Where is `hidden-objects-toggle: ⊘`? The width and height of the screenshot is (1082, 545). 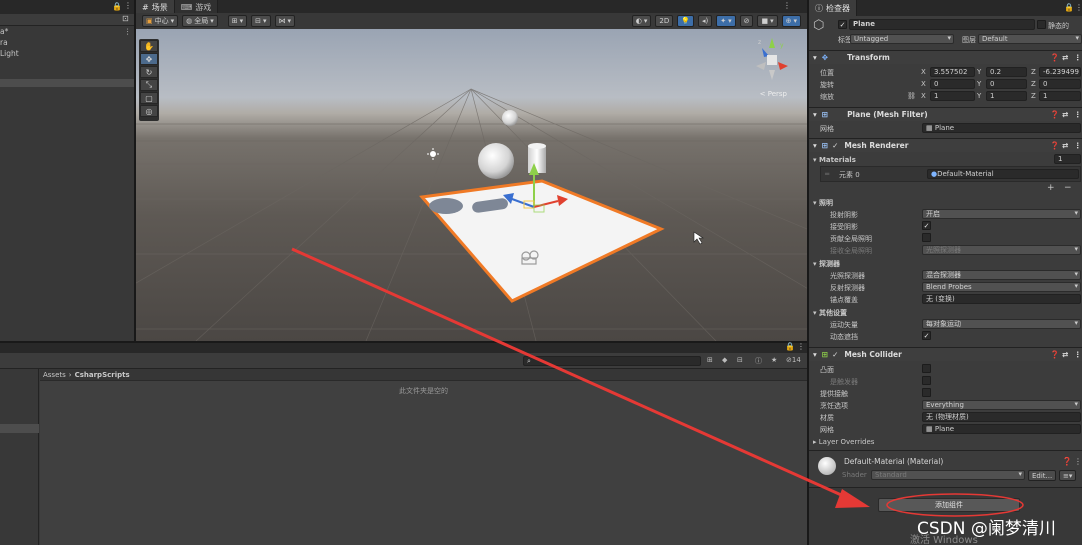
hidden-objects-toggle: ⊘ is located at coordinates (746, 21).